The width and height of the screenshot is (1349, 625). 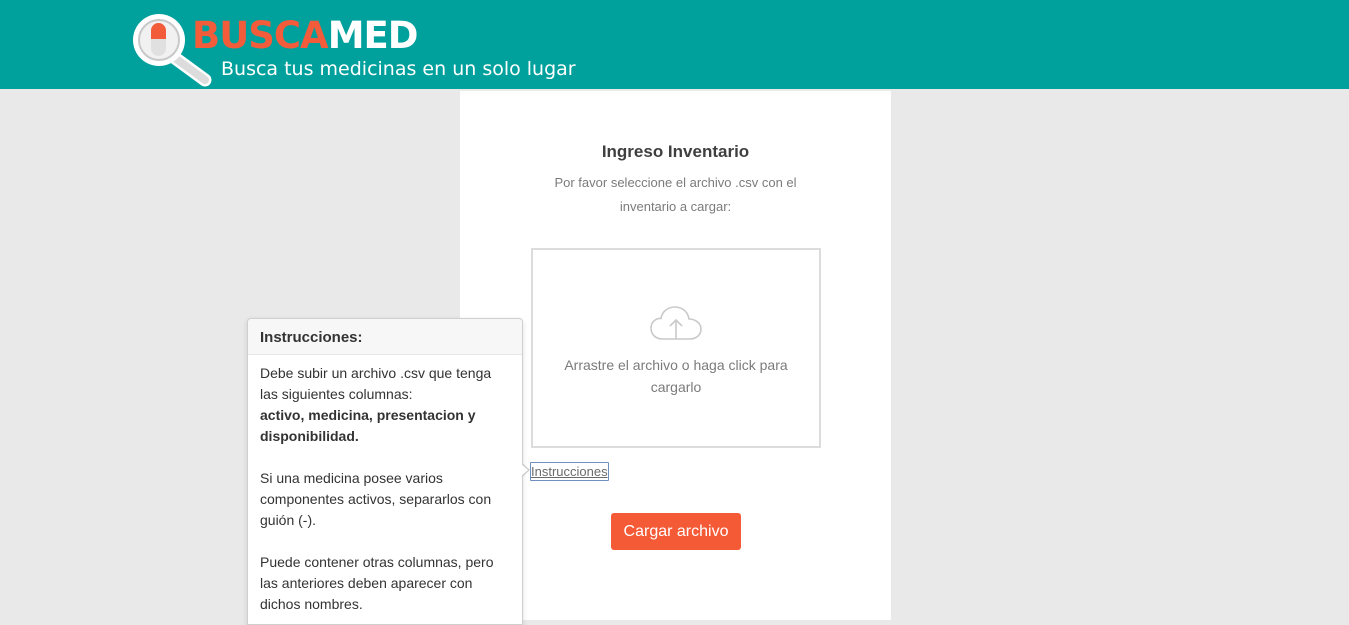 I want to click on page-title: Ingreso Inventario, so click(x=675, y=151).